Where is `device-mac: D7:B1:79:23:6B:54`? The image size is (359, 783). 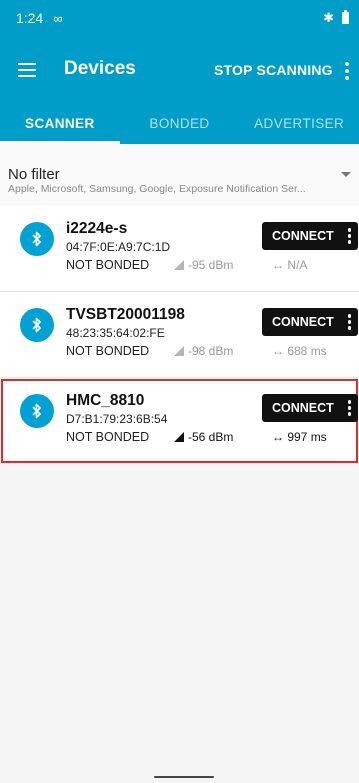
device-mac: D7:B1:79:23:6B:54 is located at coordinates (117, 419).